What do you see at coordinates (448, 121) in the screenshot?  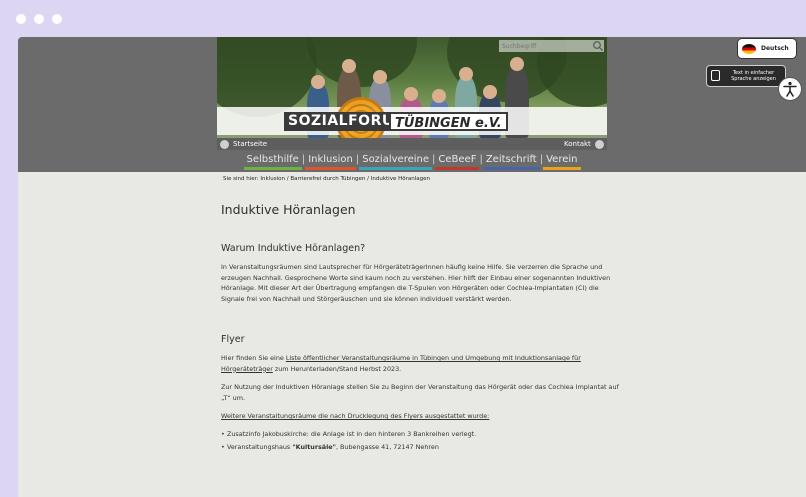 I see `logo-accent-text: TÜBINGEN e.V.` at bounding box center [448, 121].